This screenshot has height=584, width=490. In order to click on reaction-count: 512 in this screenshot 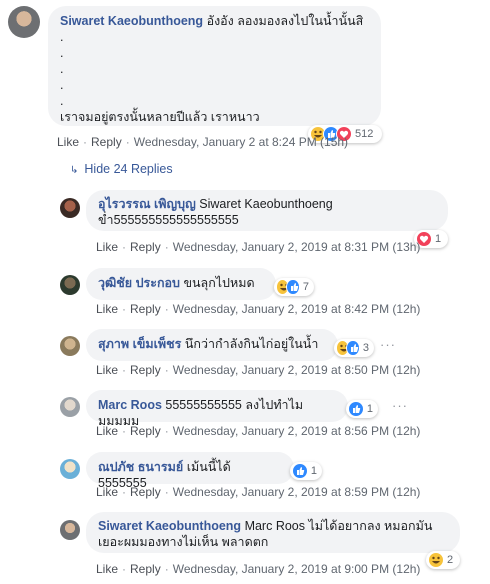, I will do `click(364, 134)`.